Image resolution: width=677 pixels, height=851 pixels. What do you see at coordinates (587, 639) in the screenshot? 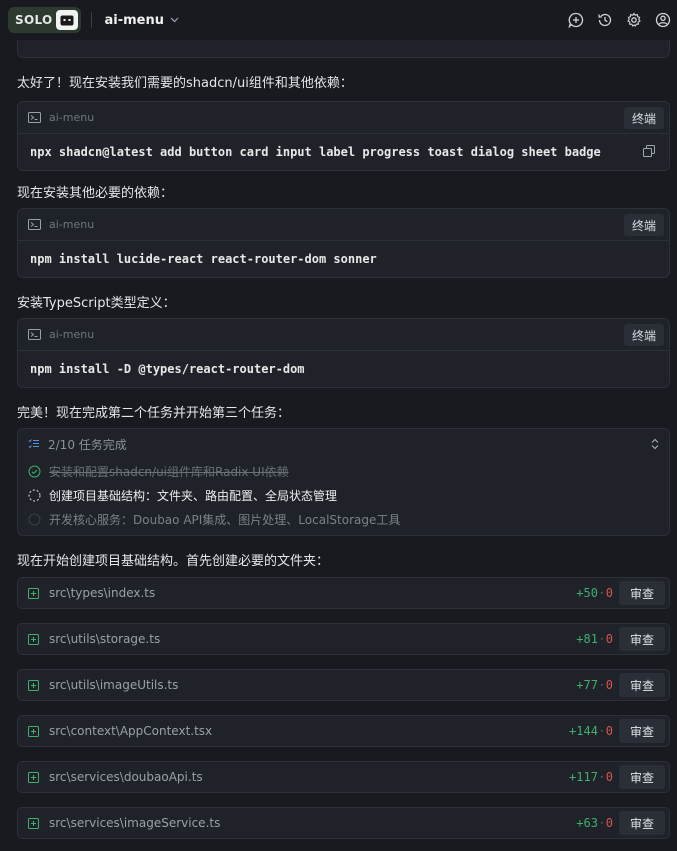
I see `lines-added: +81` at bounding box center [587, 639].